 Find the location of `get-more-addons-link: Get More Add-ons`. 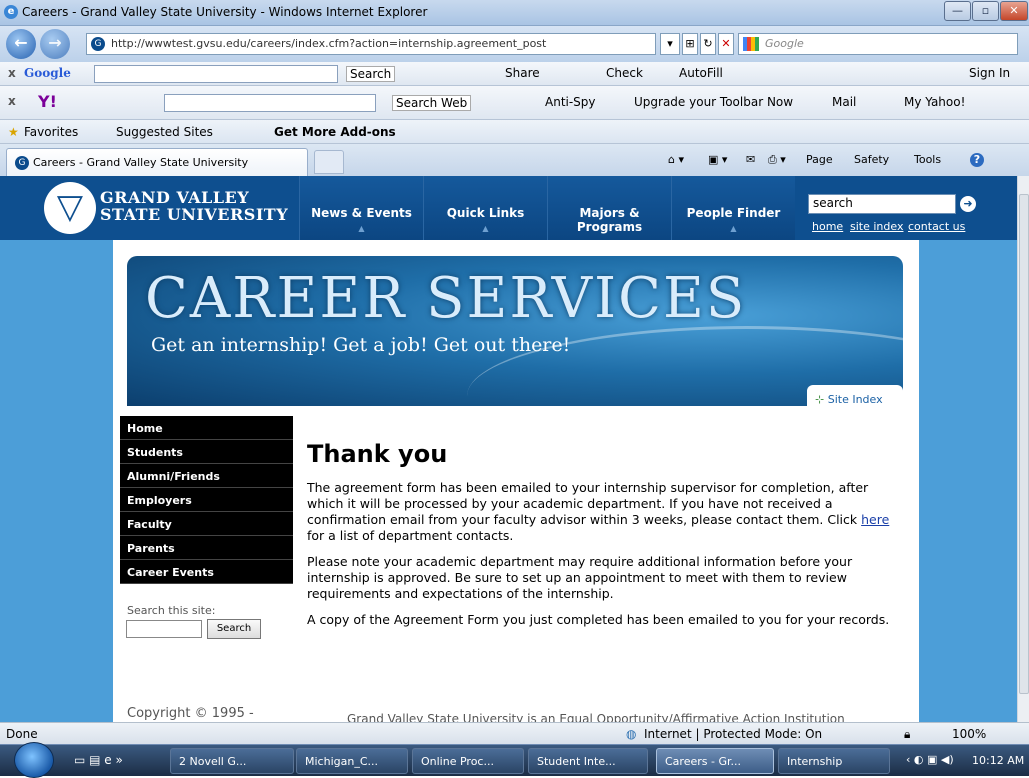

get-more-addons-link: Get More Add-ons is located at coordinates (335, 132).